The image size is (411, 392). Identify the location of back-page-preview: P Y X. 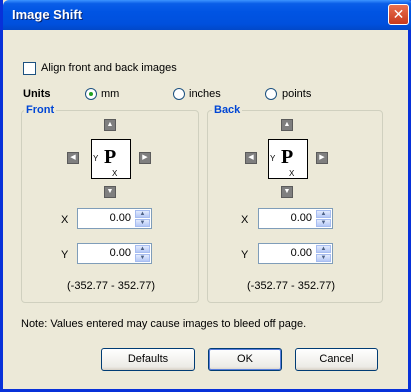
(288, 159).